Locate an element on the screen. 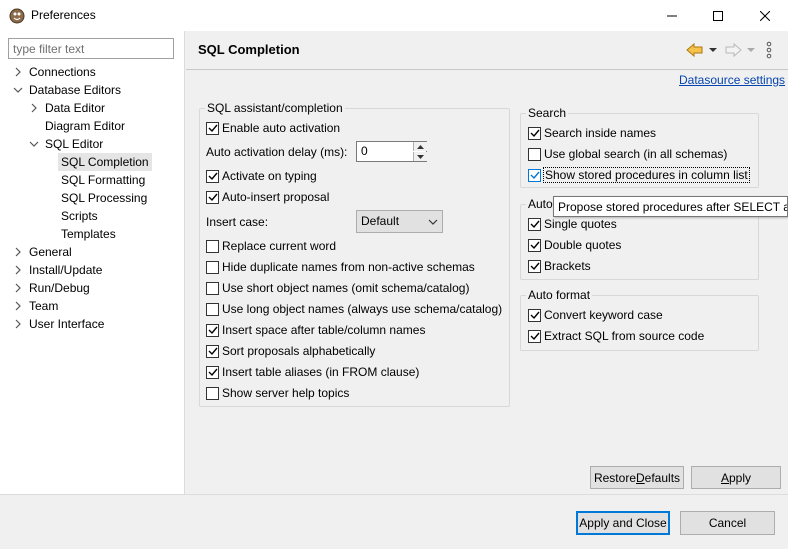 The image size is (788, 549). view-menu-button is located at coordinates (769, 50).